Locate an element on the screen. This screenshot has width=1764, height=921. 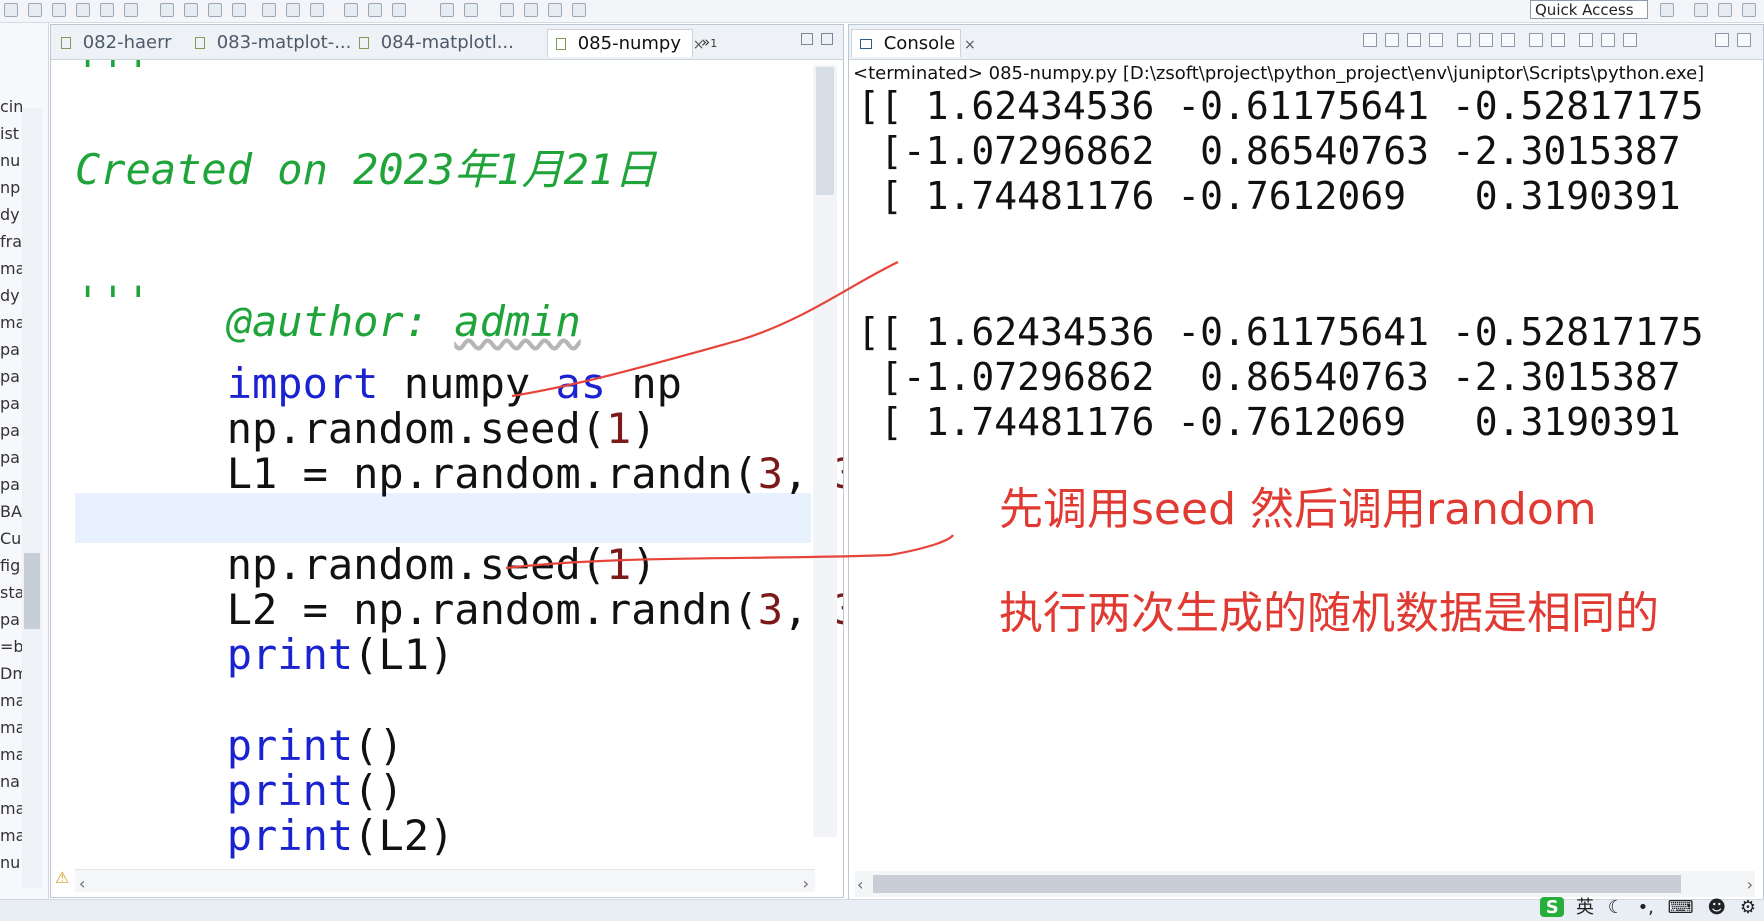
left-panel-item: cin is located at coordinates (11, 106).